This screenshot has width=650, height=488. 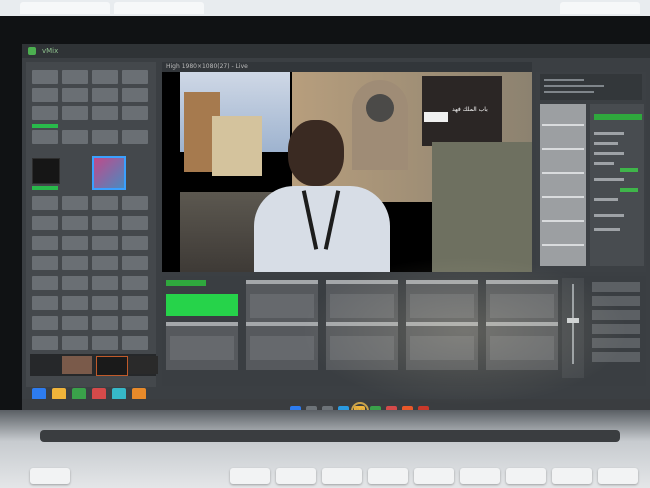 What do you see at coordinates (325, 8) in the screenshot?
I see `browser-tabs-bar` at bounding box center [325, 8].